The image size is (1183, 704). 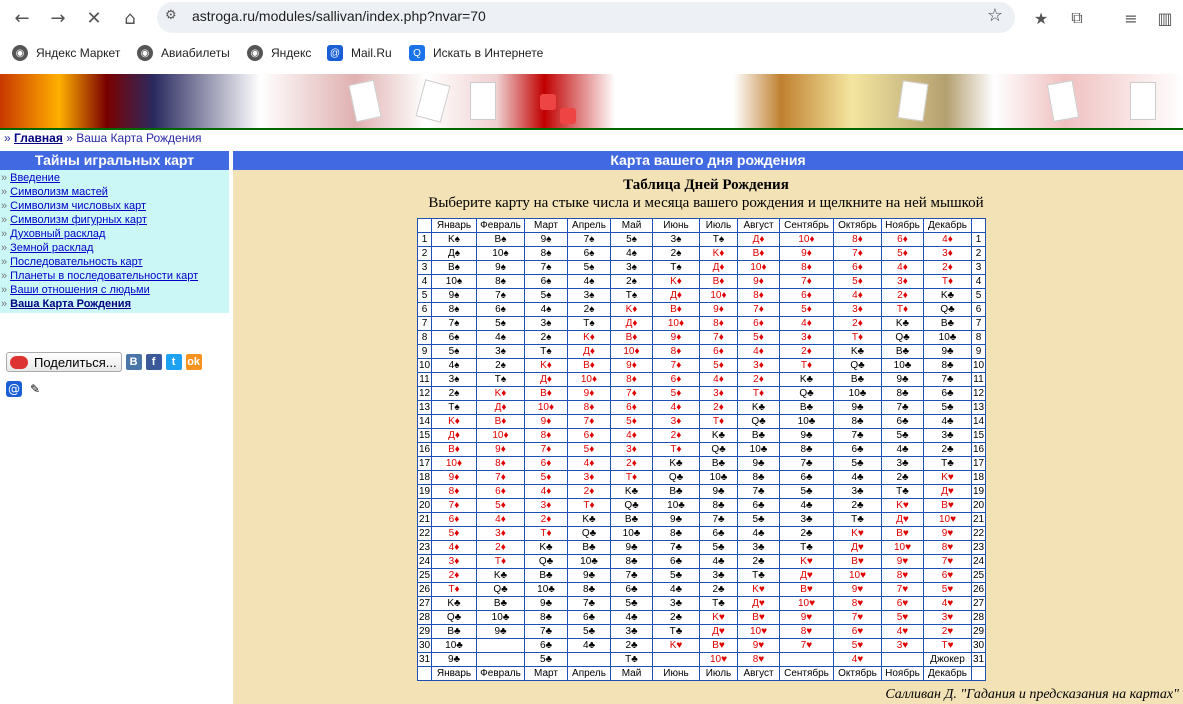 I want to click on sidebar-item: » Ваша Карта Рождения, so click(x=114, y=304).